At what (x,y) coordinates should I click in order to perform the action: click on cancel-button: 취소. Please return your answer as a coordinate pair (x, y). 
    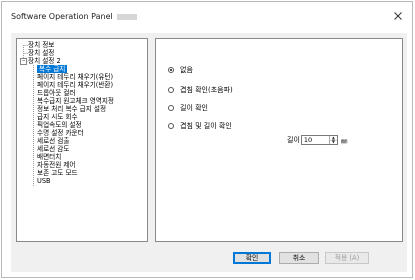
    Looking at the image, I should click on (299, 258).